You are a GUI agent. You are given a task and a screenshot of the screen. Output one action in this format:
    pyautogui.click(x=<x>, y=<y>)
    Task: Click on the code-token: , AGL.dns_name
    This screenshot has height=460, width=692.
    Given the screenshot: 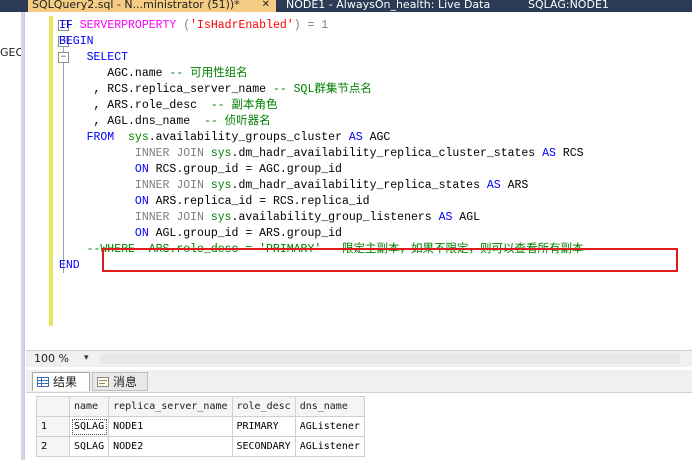 What is the action you would take?
    pyautogui.click(x=131, y=121)
    